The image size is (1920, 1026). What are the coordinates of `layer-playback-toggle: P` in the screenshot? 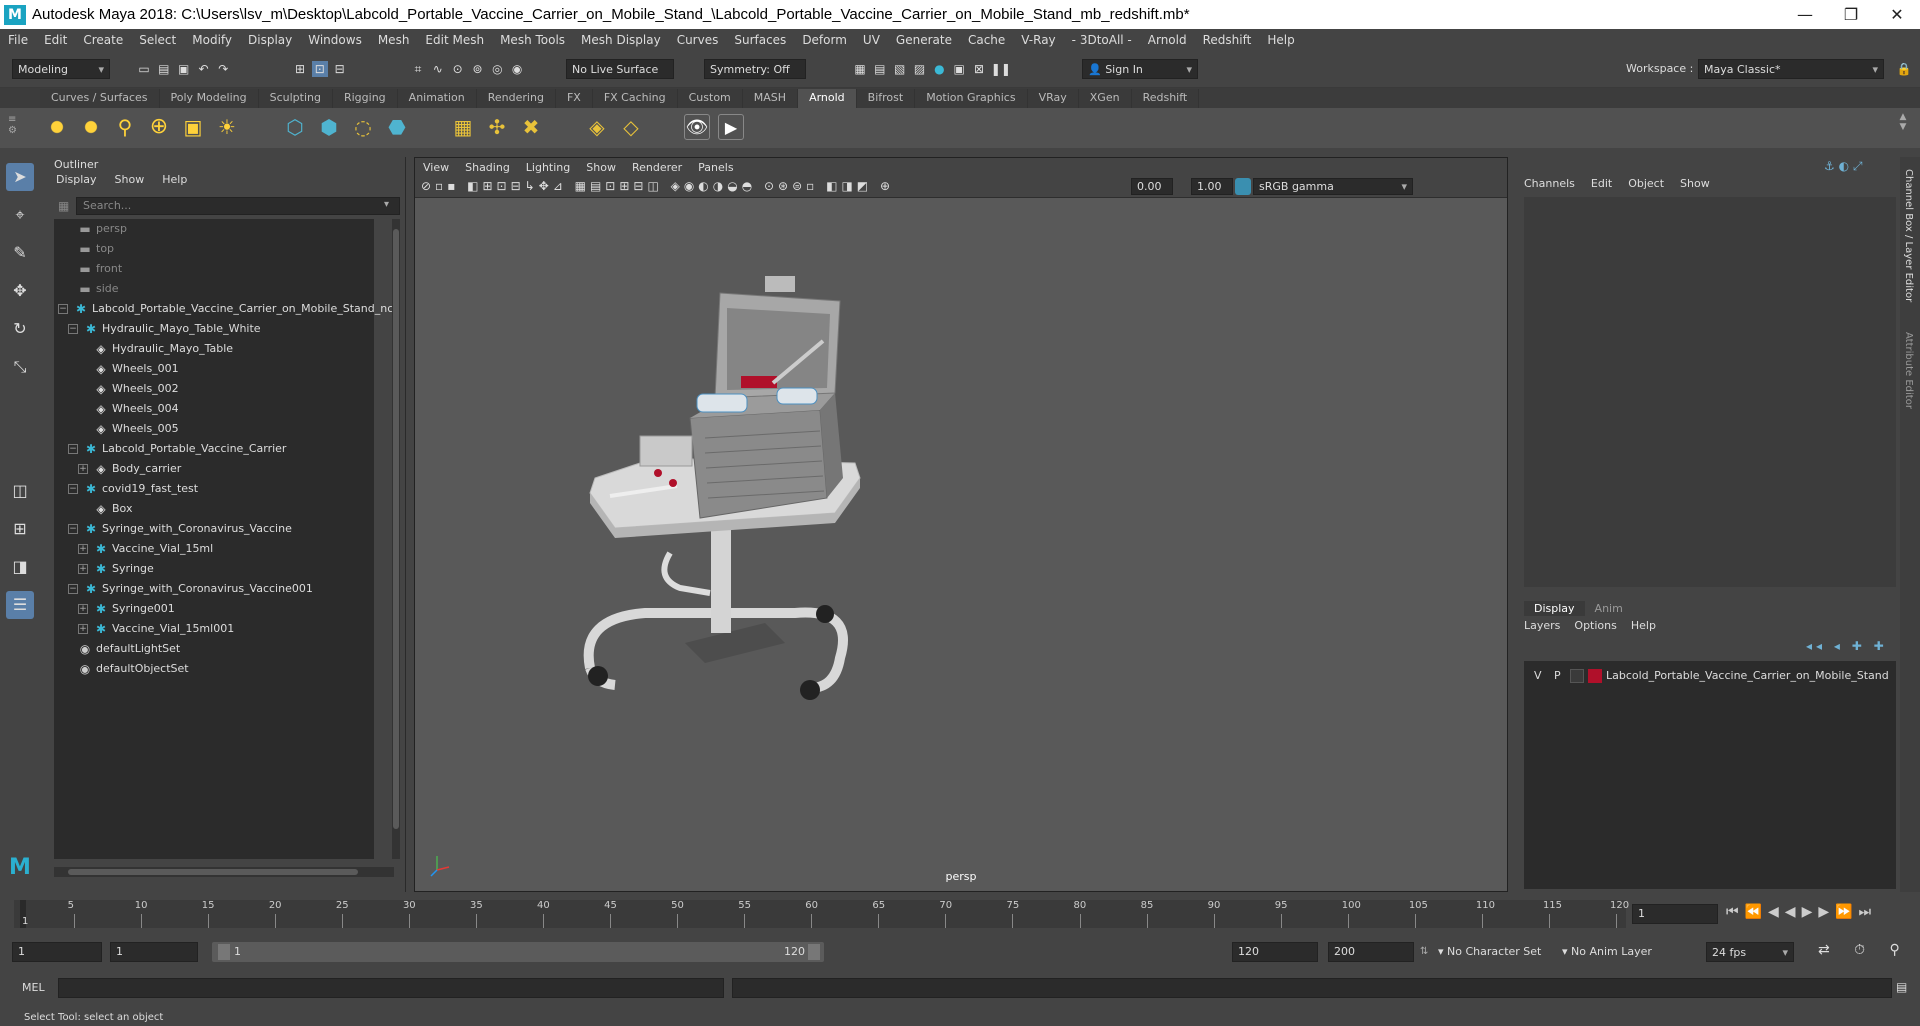 It's located at (1557, 675).